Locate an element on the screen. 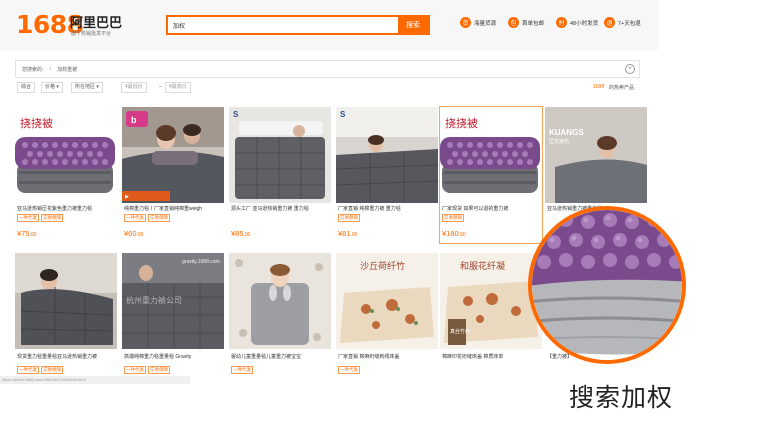 This screenshot has height=433, width=770. product-card: b ▶ 纯棉重力毯丨厂家直销纯棉重weigh 一件代发 交易保障 ¥60.00 is located at coordinates (173, 175).